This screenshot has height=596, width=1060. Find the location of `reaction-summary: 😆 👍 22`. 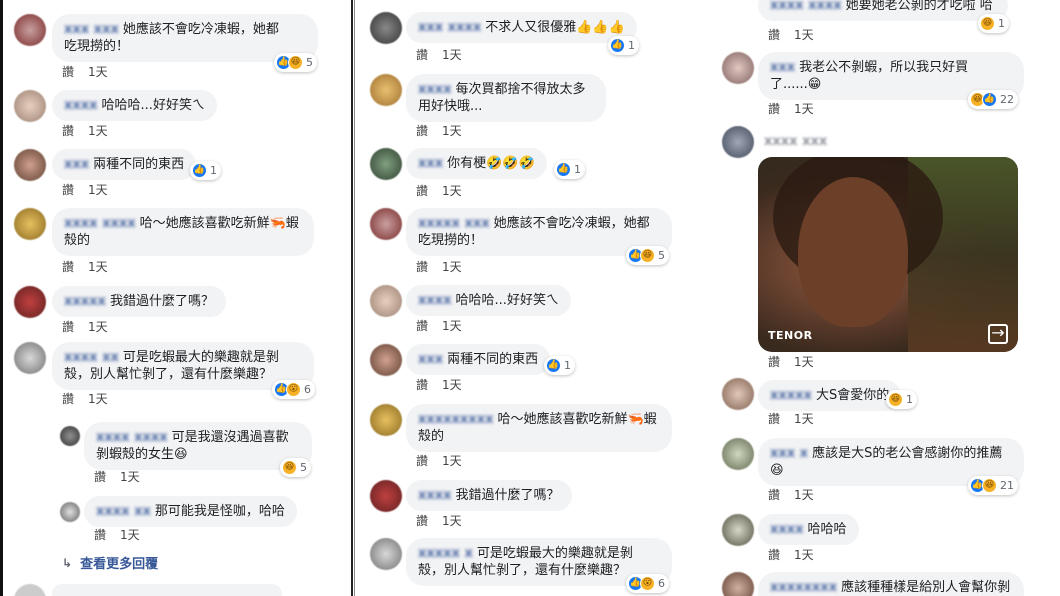

reaction-summary: 😆 👍 22 is located at coordinates (993, 99).